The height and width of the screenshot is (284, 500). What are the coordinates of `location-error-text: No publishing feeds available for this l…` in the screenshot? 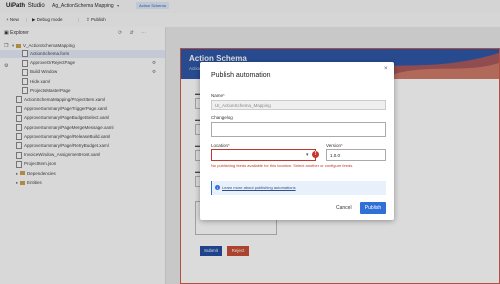 It's located at (282, 165).